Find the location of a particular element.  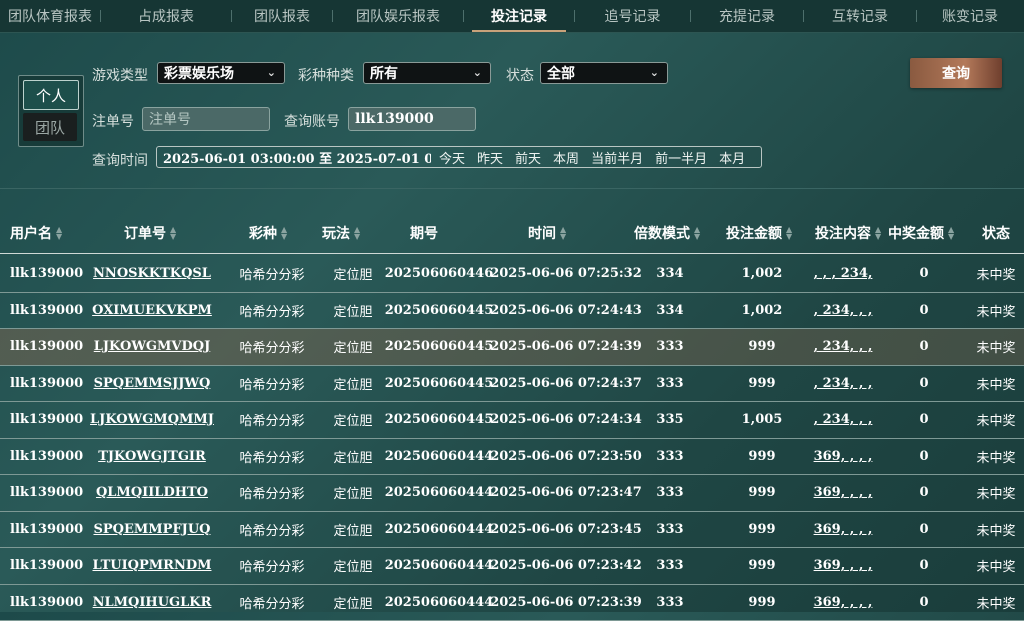

cell-play-container: 定位胆 is located at coordinates (353, 384).